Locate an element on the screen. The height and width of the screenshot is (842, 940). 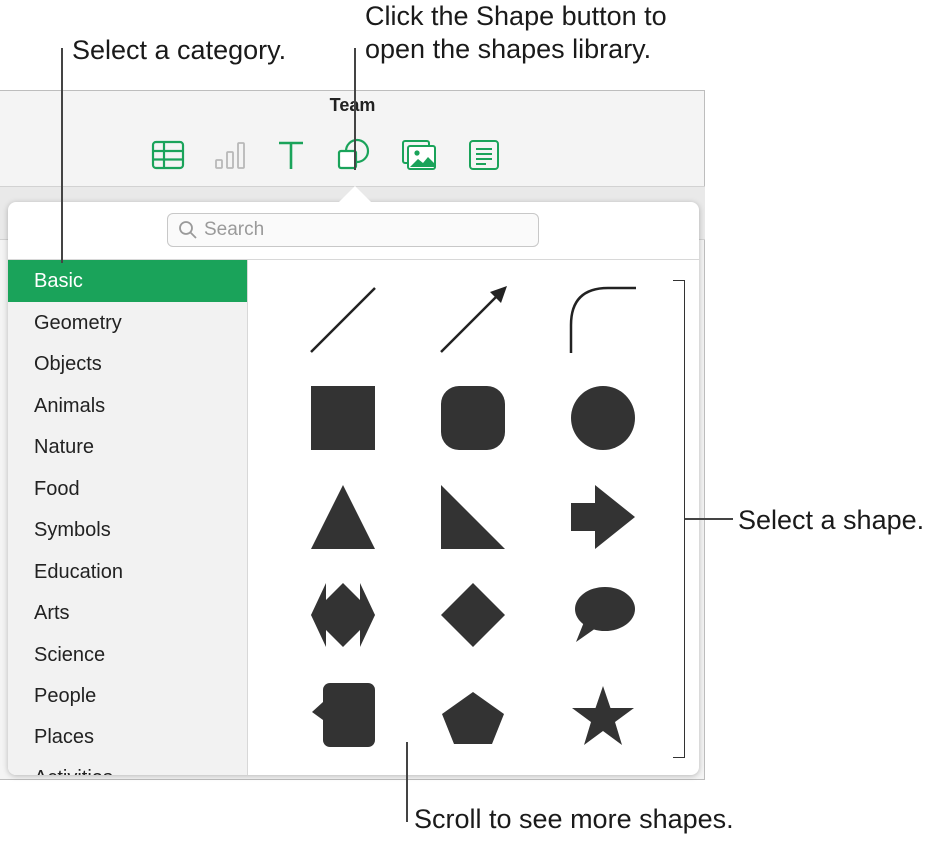
callout-shape-button-line1: Click the Shape button to is located at coordinates (516, 16).